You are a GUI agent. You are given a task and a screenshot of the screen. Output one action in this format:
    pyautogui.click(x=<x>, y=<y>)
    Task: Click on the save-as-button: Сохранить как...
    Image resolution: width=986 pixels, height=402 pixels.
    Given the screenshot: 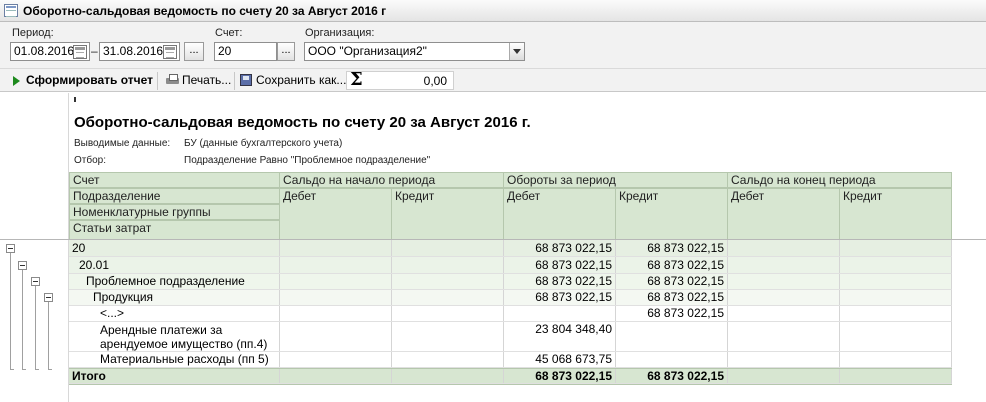 What is the action you would take?
    pyautogui.click(x=301, y=80)
    